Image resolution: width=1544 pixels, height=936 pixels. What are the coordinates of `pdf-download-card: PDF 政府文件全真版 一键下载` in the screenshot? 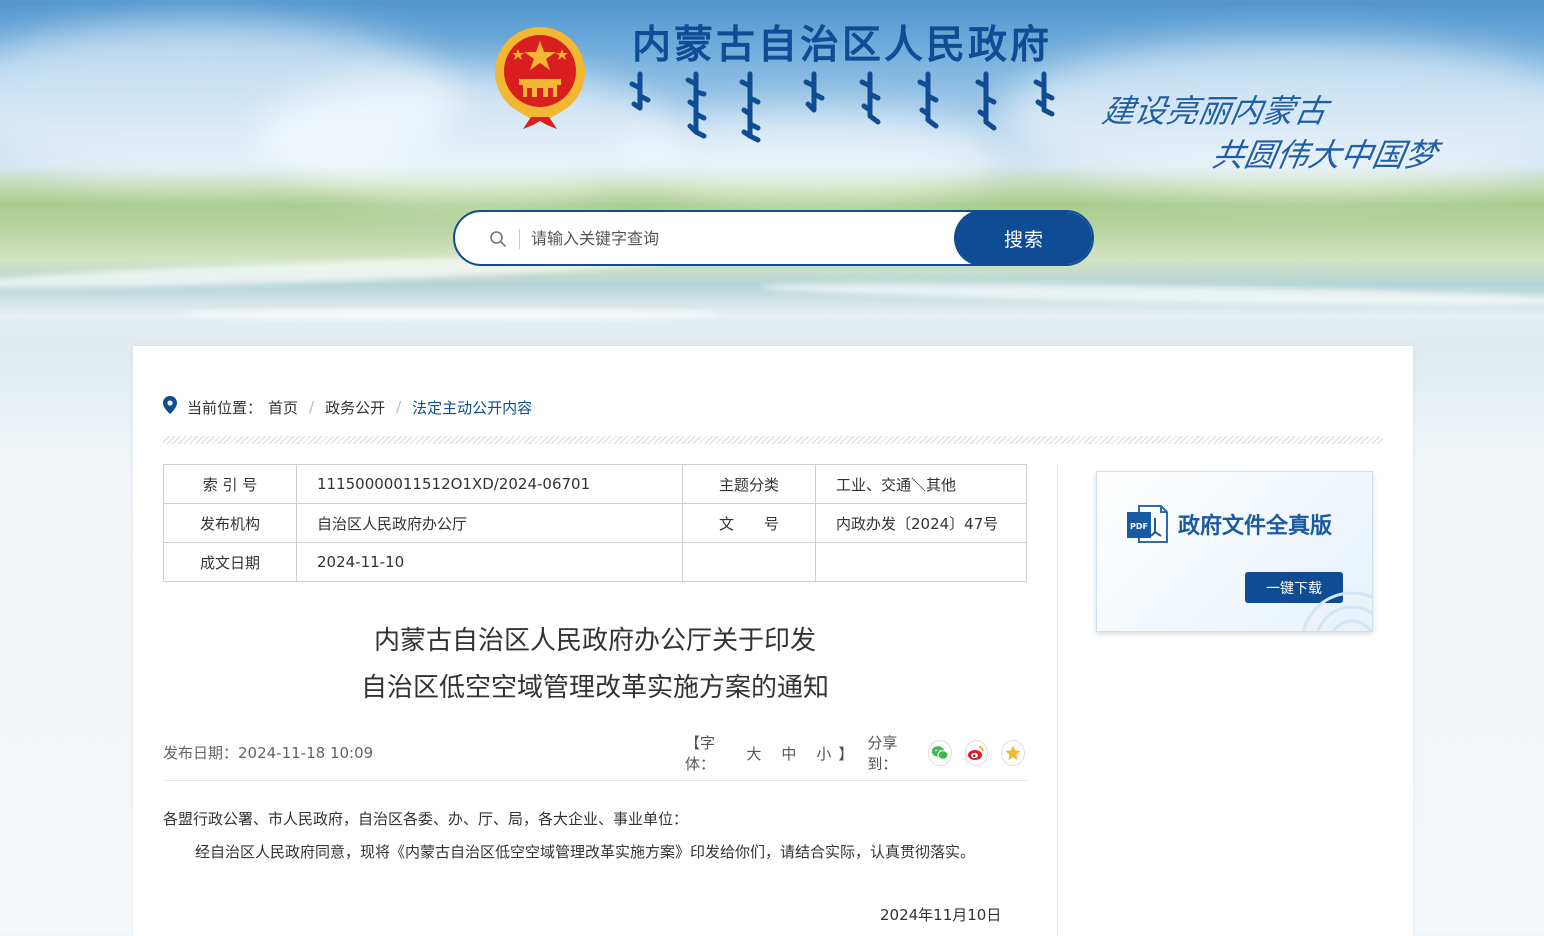 It's located at (1234, 551).